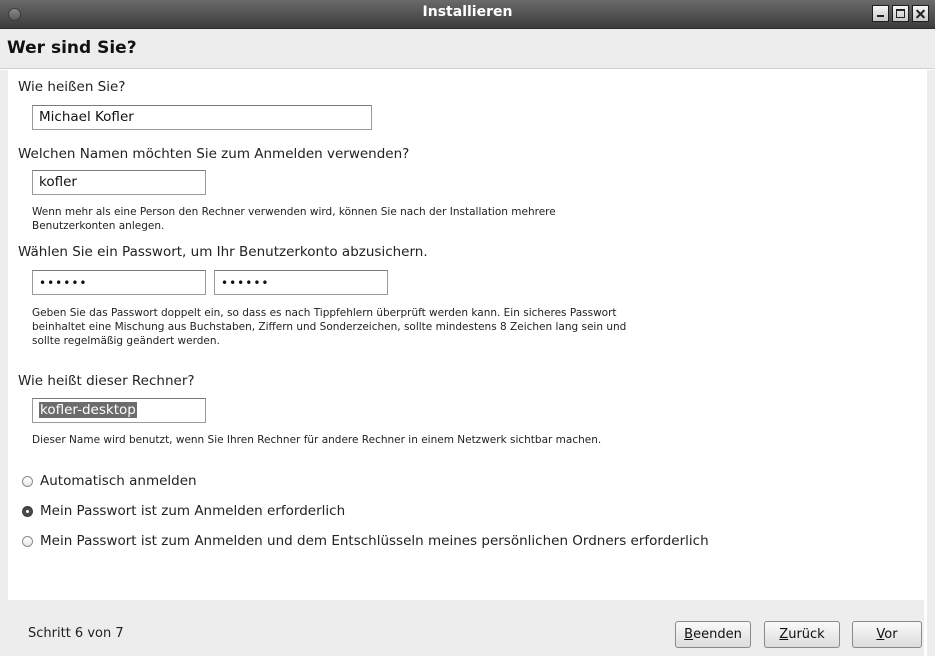  Describe the element at coordinates (72, 48) in the screenshot. I see `page-title: Wer sind Sie?` at that location.